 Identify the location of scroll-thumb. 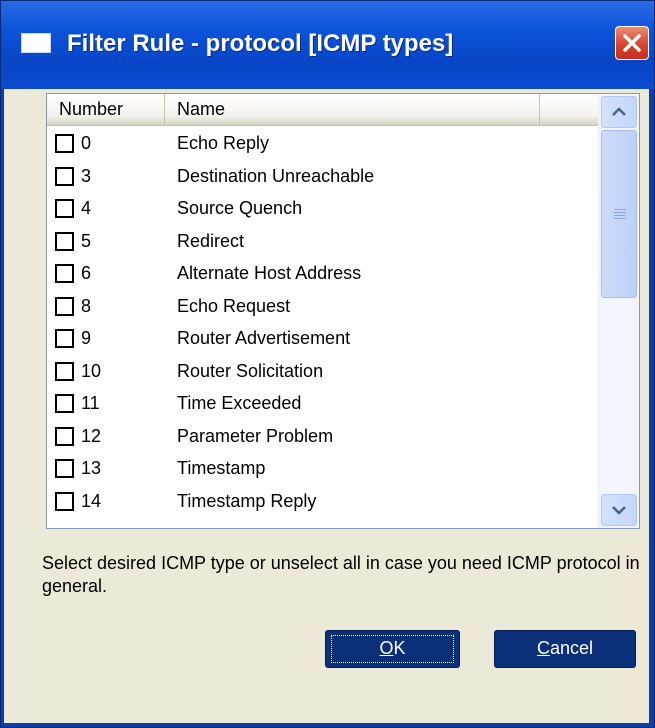
(619, 214).